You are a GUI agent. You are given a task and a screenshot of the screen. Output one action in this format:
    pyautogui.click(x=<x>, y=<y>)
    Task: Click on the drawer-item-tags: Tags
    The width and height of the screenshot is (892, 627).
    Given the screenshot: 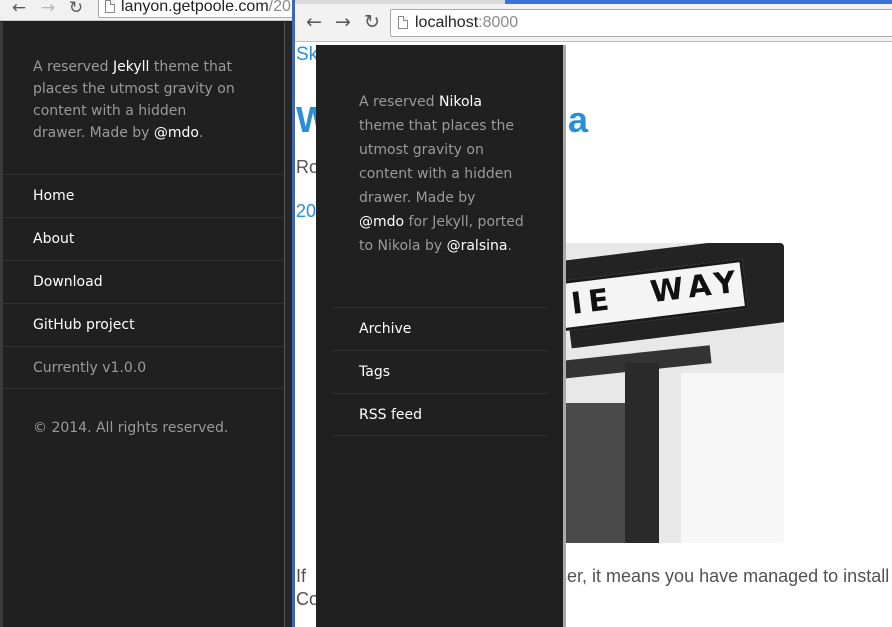 What is the action you would take?
    pyautogui.click(x=440, y=371)
    